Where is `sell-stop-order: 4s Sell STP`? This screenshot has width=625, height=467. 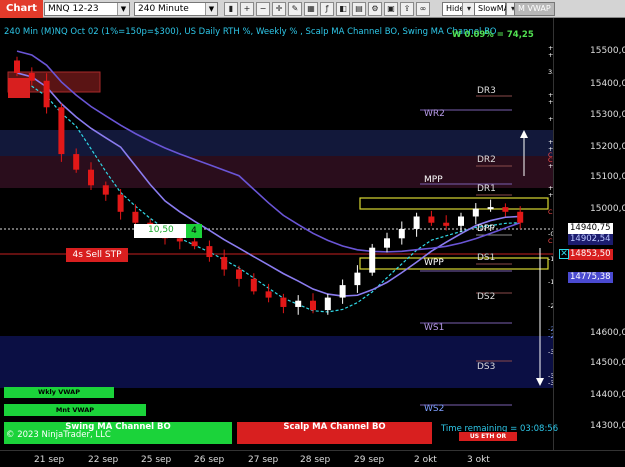 sell-stop-order: 4s Sell STP is located at coordinates (97, 255).